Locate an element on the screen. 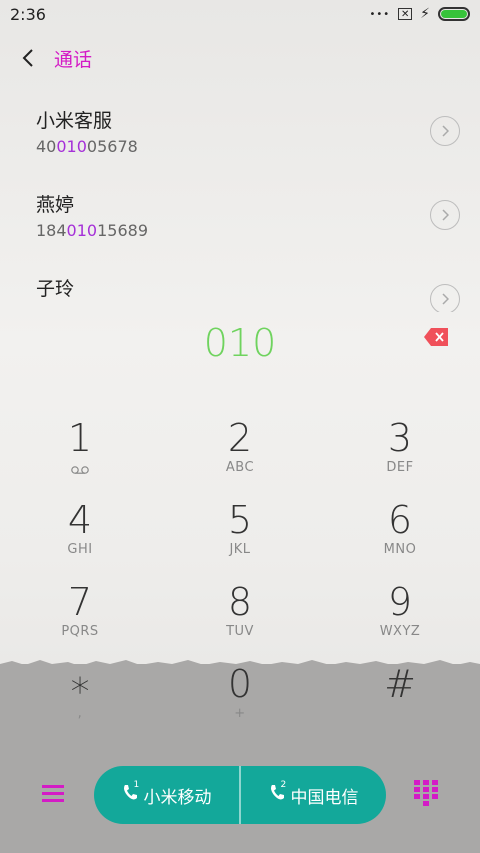 Image resolution: width=480 pixels, height=853 pixels. contact-name: 子玲 is located at coordinates (55, 289).